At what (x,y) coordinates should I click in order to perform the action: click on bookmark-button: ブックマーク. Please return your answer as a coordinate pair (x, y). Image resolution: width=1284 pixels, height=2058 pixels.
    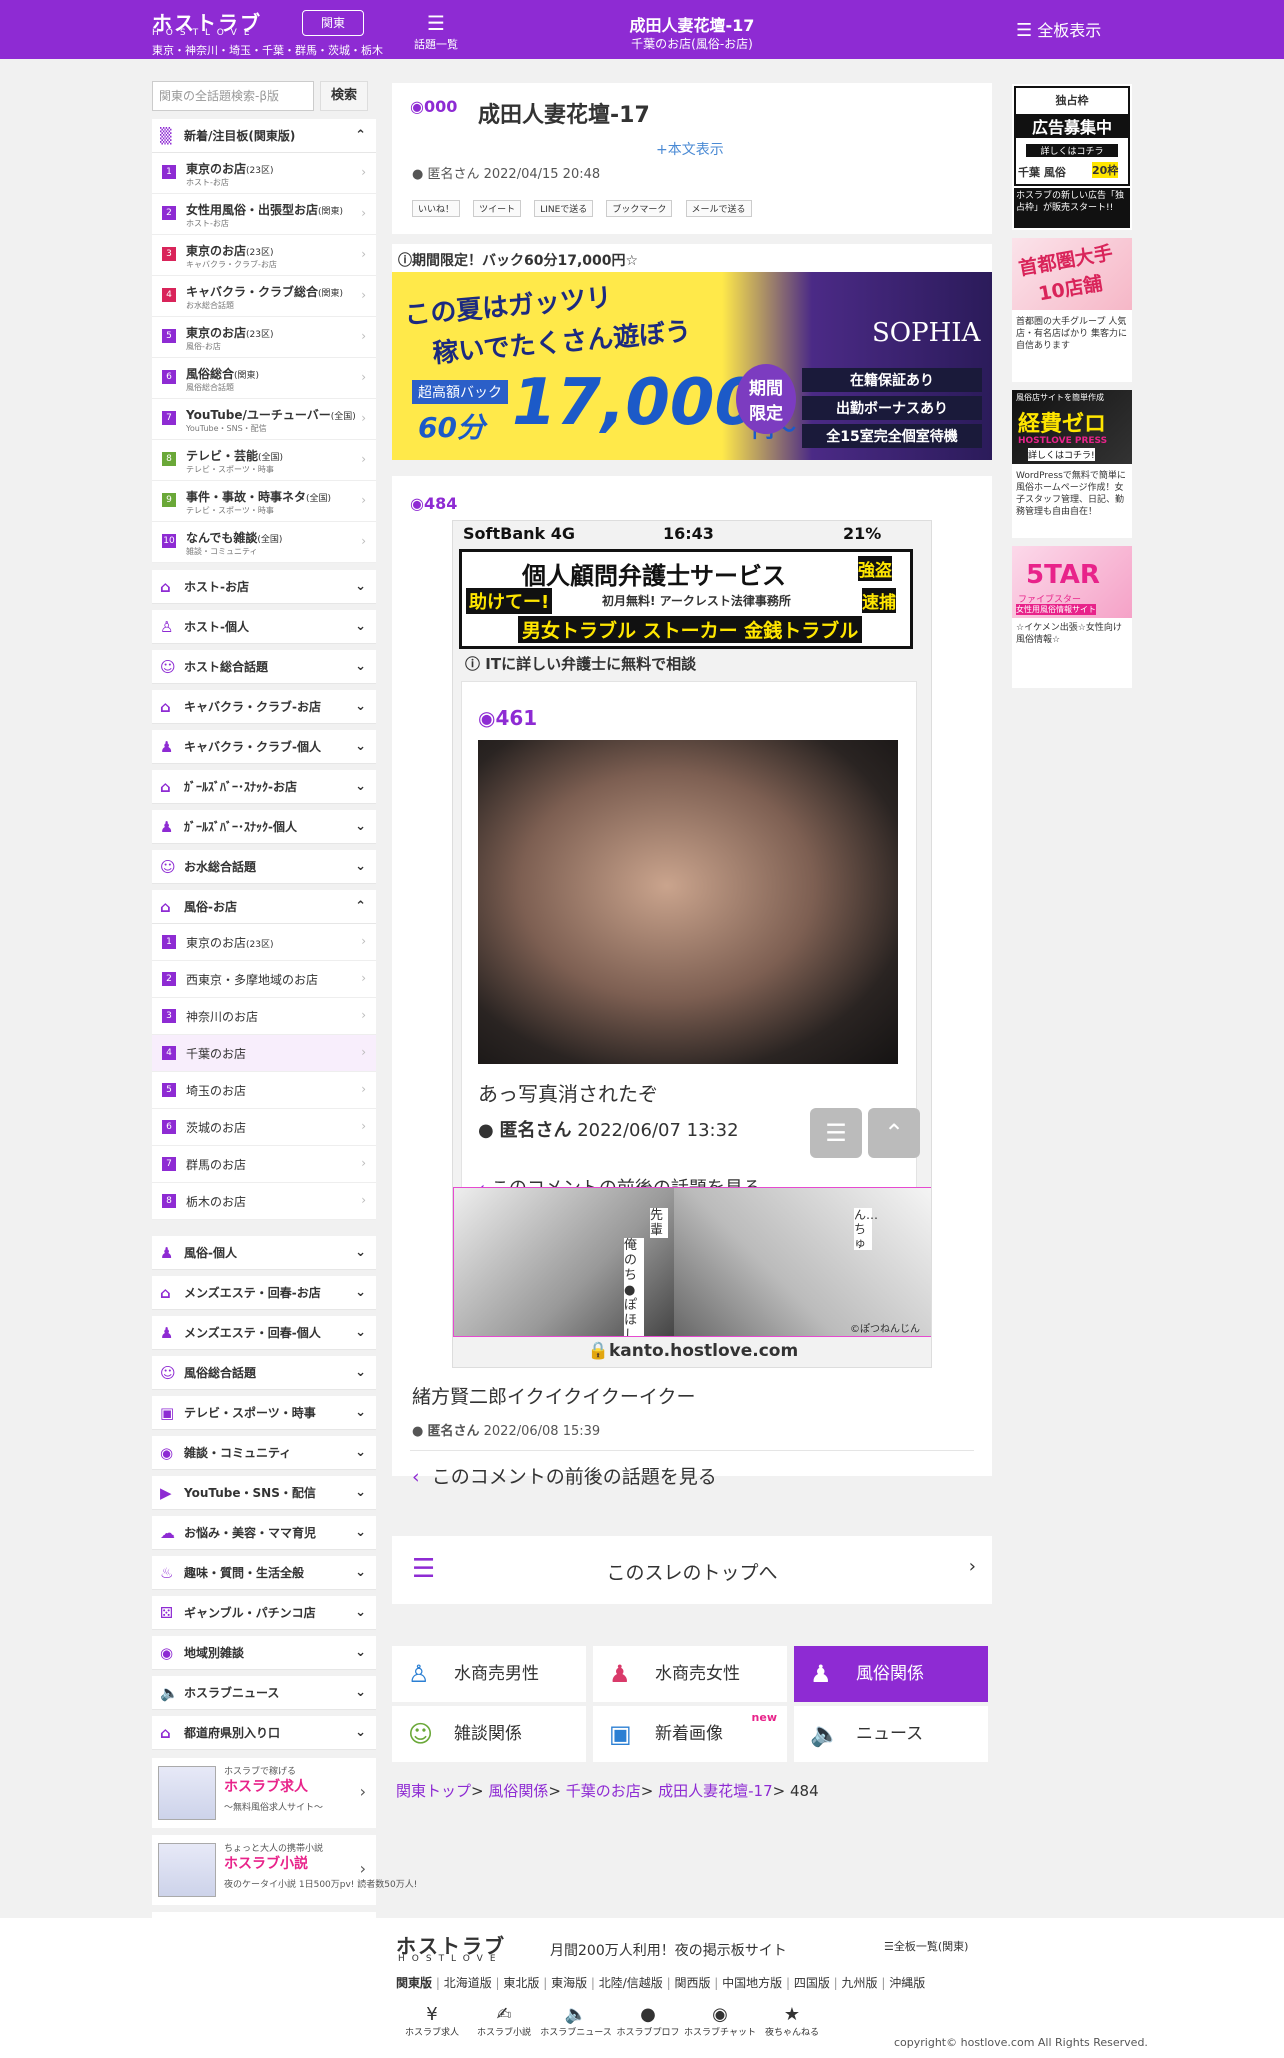
    Looking at the image, I should click on (639, 208).